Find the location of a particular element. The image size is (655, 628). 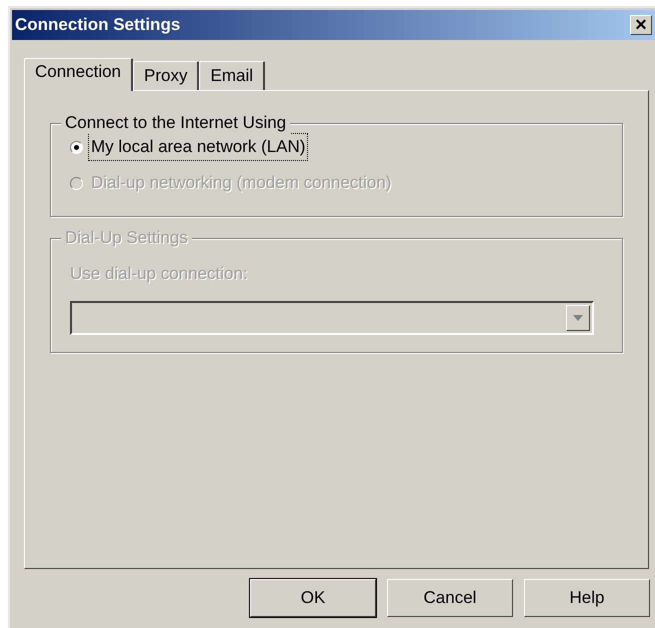

radio-label: My local area network (LAN) is located at coordinates (198, 147).